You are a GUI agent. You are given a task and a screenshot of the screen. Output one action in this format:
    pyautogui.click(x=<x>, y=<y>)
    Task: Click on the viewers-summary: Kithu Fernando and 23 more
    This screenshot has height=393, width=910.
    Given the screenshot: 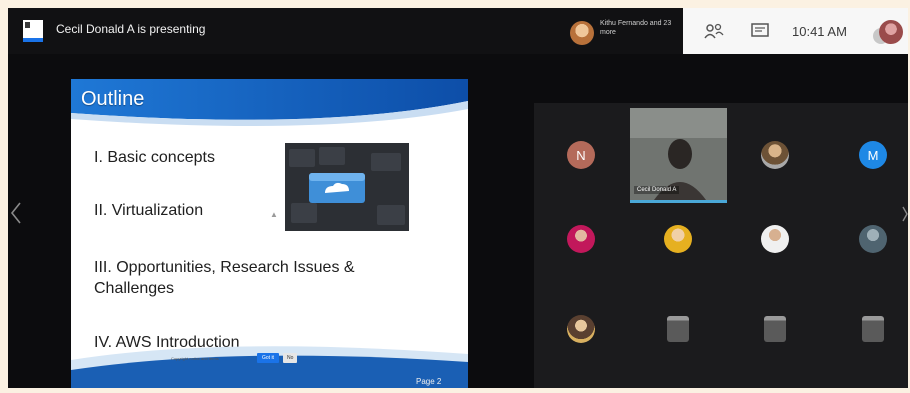 What is the action you would take?
    pyautogui.click(x=636, y=28)
    